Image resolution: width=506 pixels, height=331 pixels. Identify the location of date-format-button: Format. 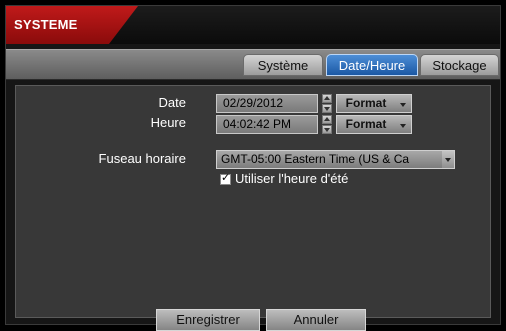
(374, 103).